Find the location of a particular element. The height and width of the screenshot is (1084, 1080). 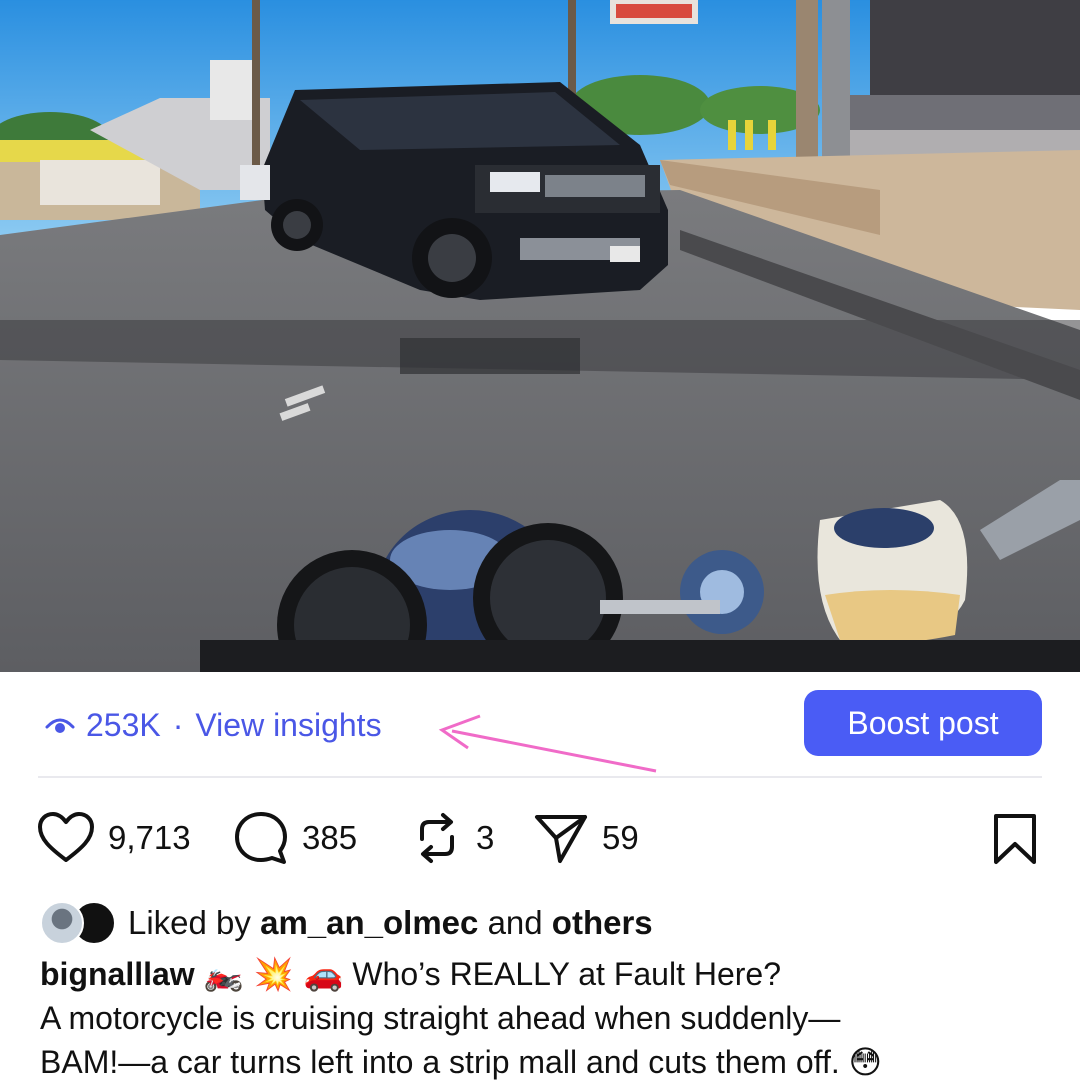

eye-icon is located at coordinates (60, 725).